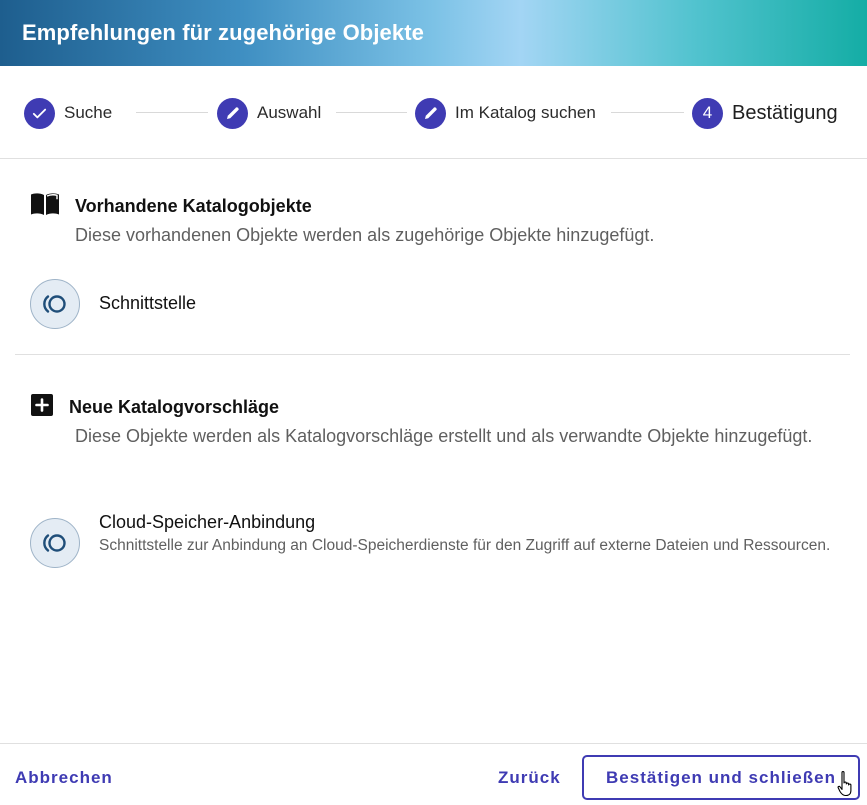 This screenshot has width=867, height=805. I want to click on hand-cursor-icon, so click(846, 786).